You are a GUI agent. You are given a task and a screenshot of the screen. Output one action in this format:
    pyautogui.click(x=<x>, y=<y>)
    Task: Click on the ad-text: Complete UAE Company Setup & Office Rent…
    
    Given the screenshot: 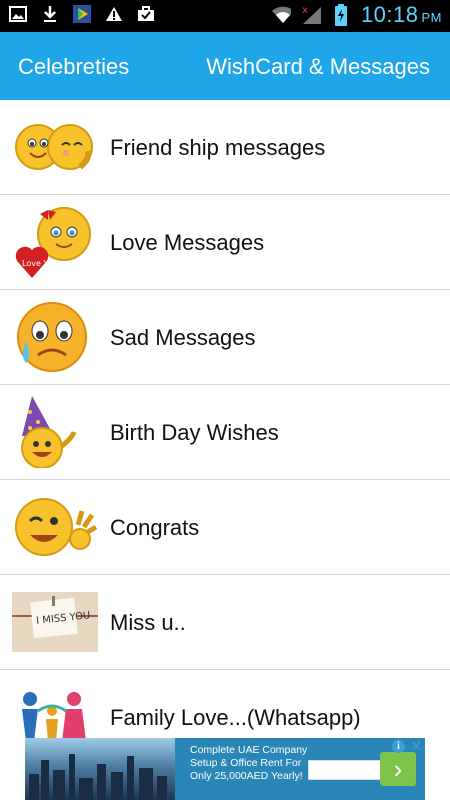 What is the action you would take?
    pyautogui.click(x=249, y=763)
    